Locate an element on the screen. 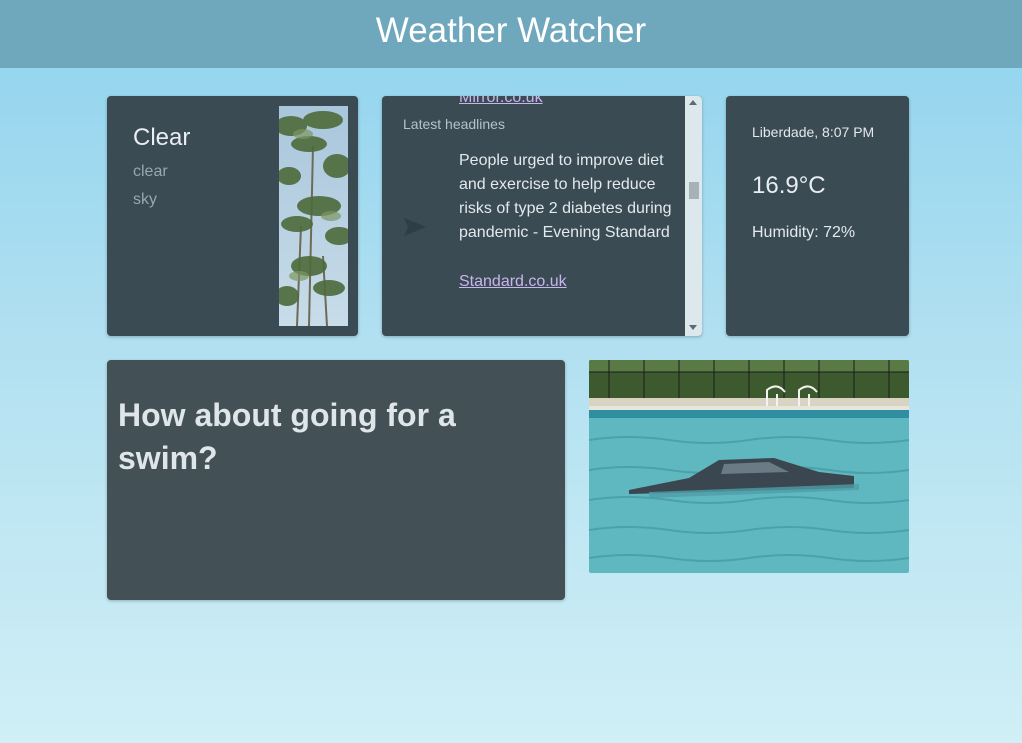 Image resolution: width=1022 pixels, height=743 pixels. previous-news-source-link: Mirror.co.uk is located at coordinates (501, 101).